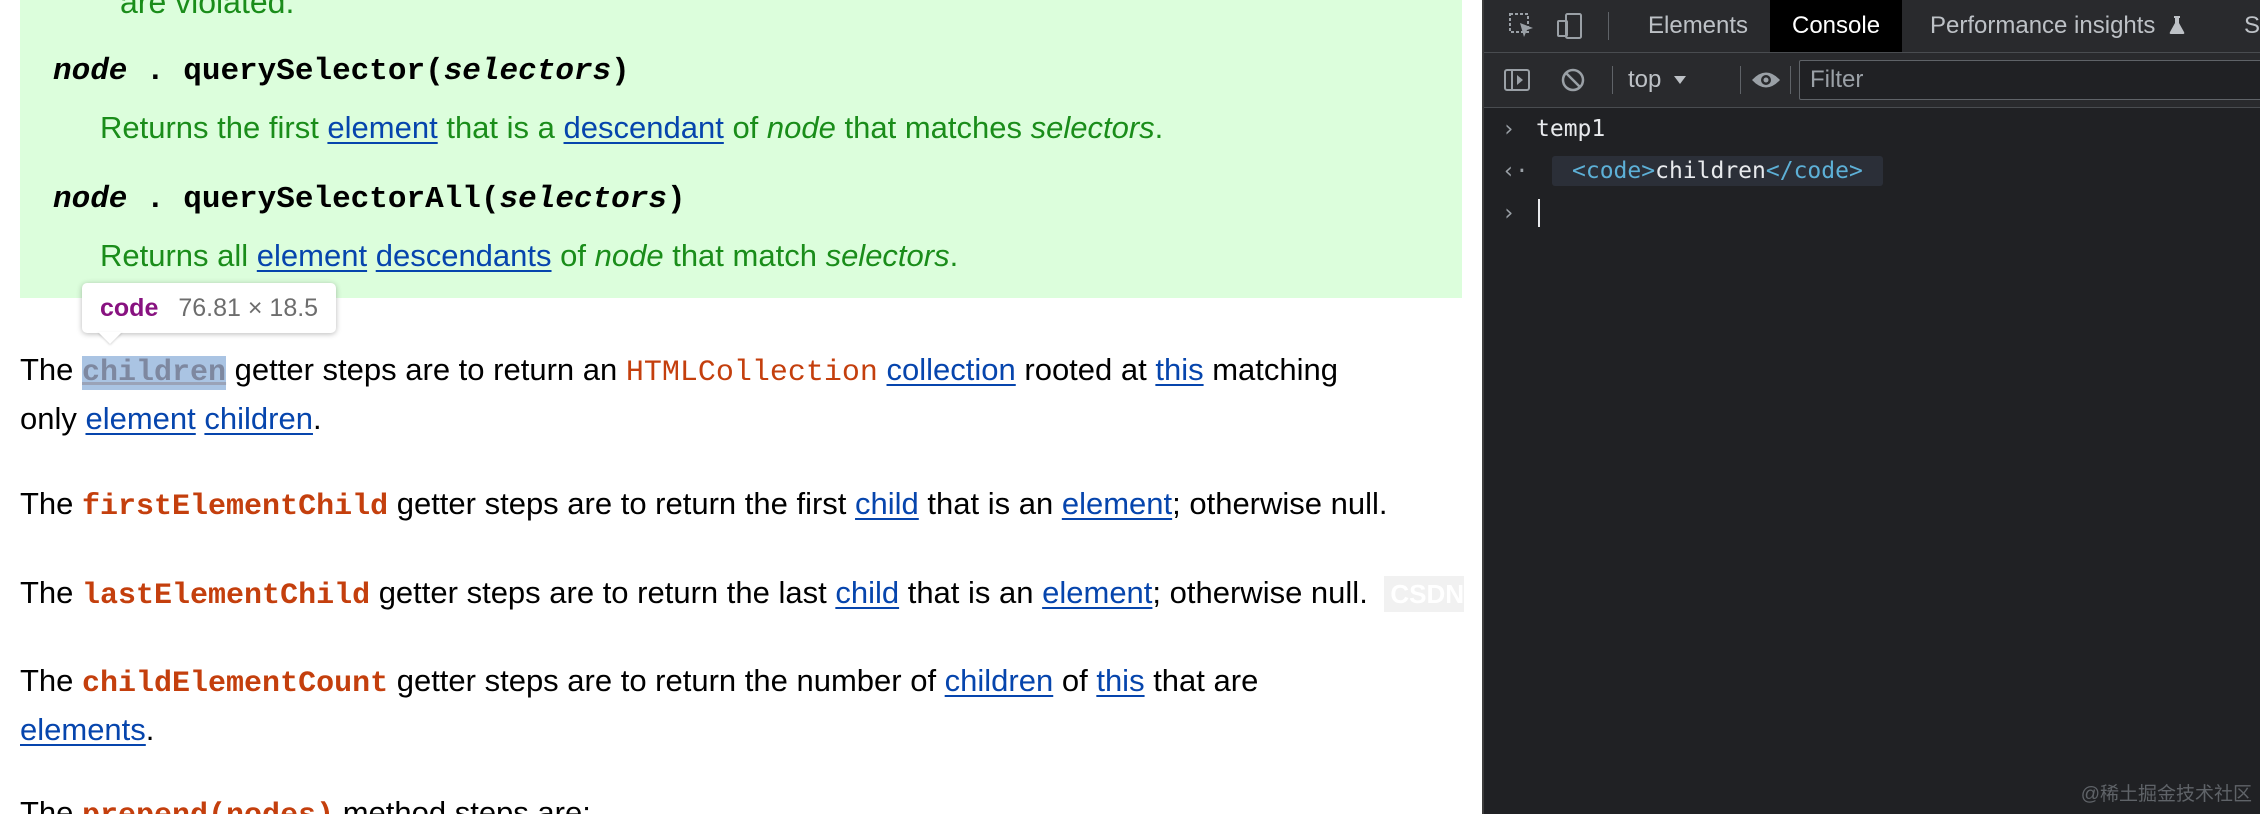  Describe the element at coordinates (90, 71) in the screenshot. I see `qs-object: node` at that location.